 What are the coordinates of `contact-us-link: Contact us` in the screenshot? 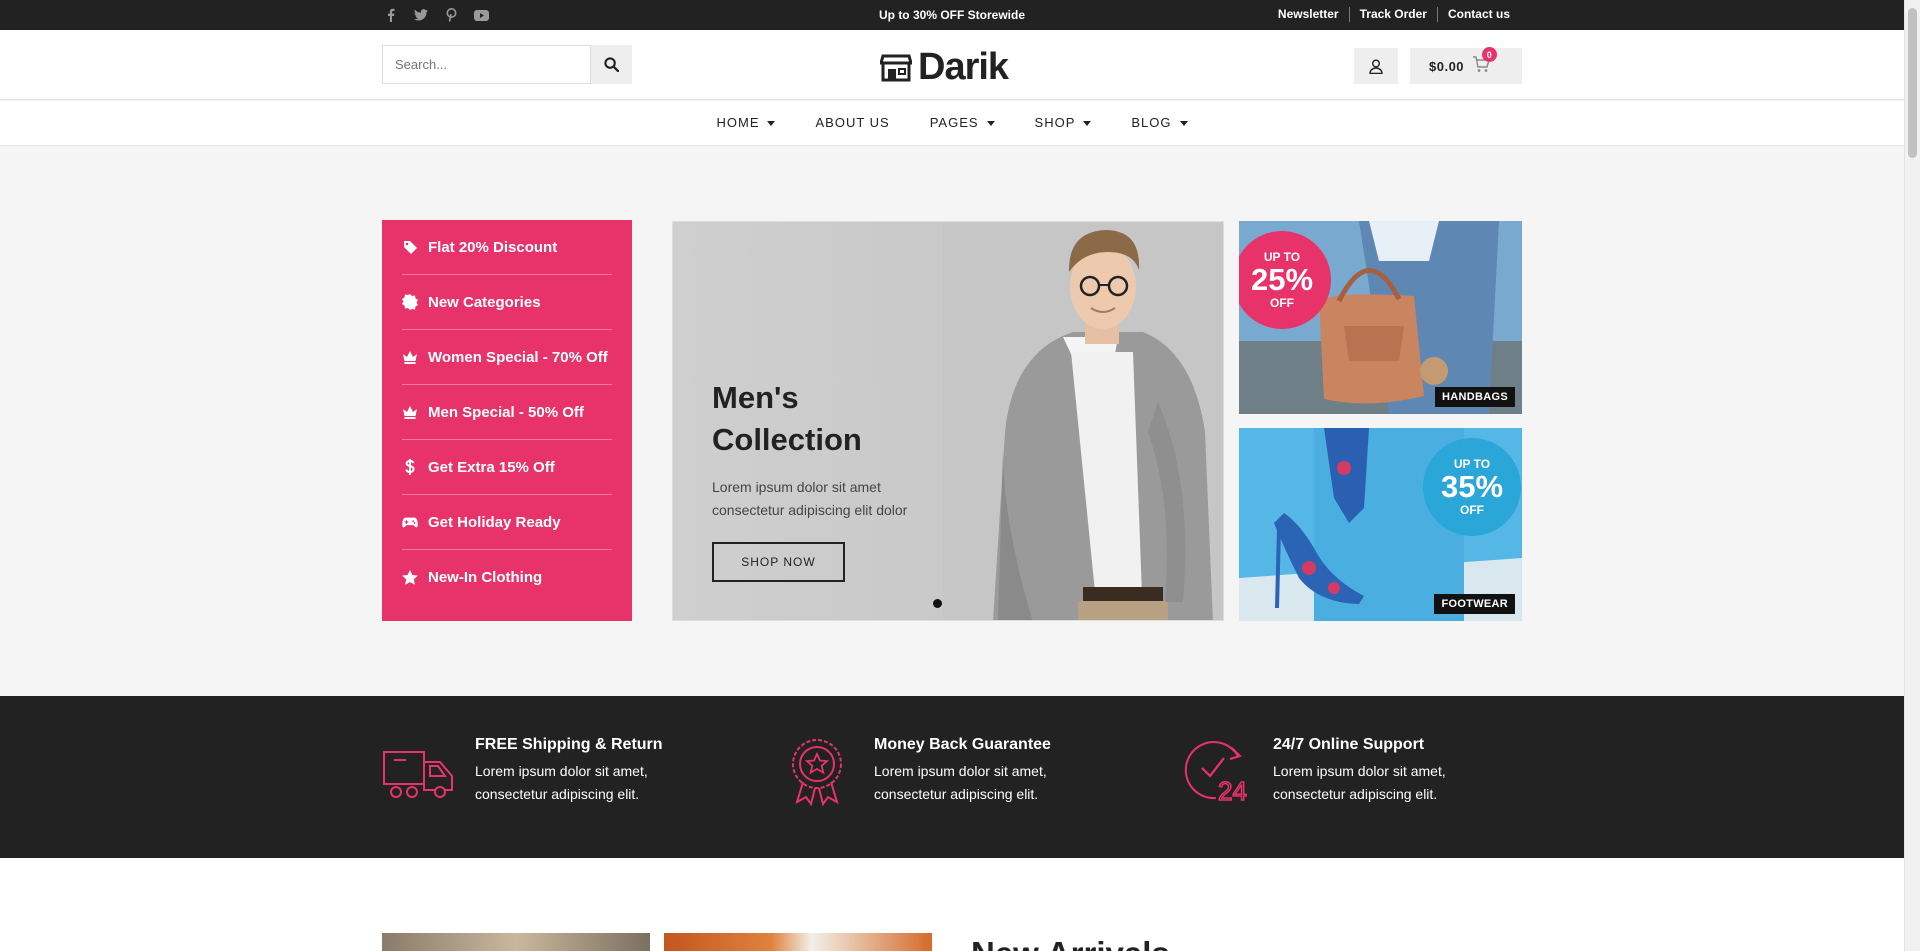 It's located at (1478, 14).